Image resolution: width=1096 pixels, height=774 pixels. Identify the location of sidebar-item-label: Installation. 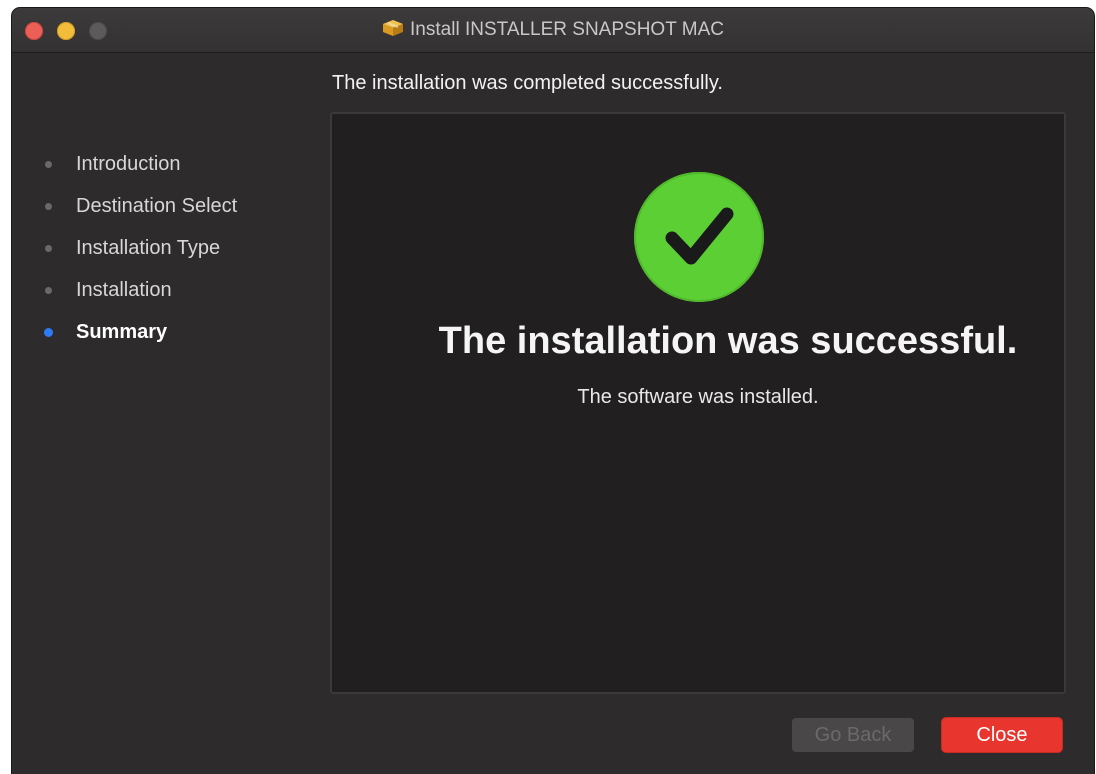
(124, 290).